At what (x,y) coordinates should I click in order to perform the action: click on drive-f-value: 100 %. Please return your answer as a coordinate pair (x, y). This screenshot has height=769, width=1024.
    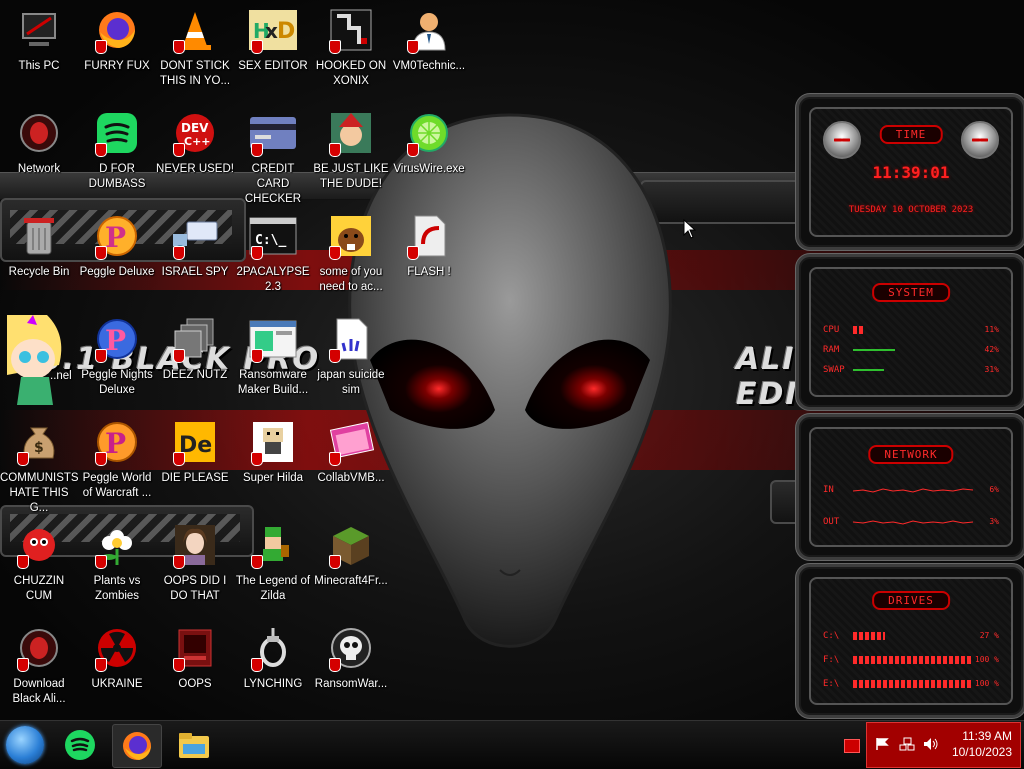
    Looking at the image, I should click on (986, 659).